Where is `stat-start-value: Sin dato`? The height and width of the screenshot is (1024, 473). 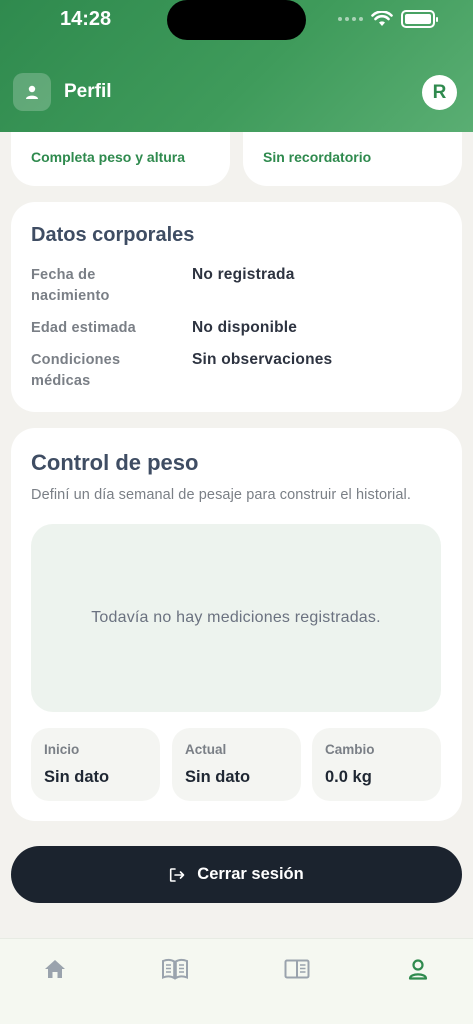 stat-start-value: Sin dato is located at coordinates (77, 777).